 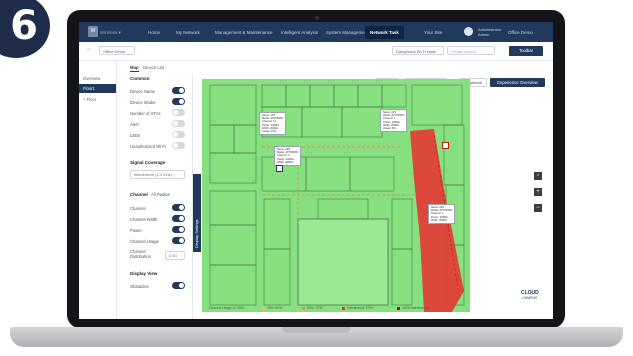 I want to click on site-selector: Your Site, so click(x=433, y=32).